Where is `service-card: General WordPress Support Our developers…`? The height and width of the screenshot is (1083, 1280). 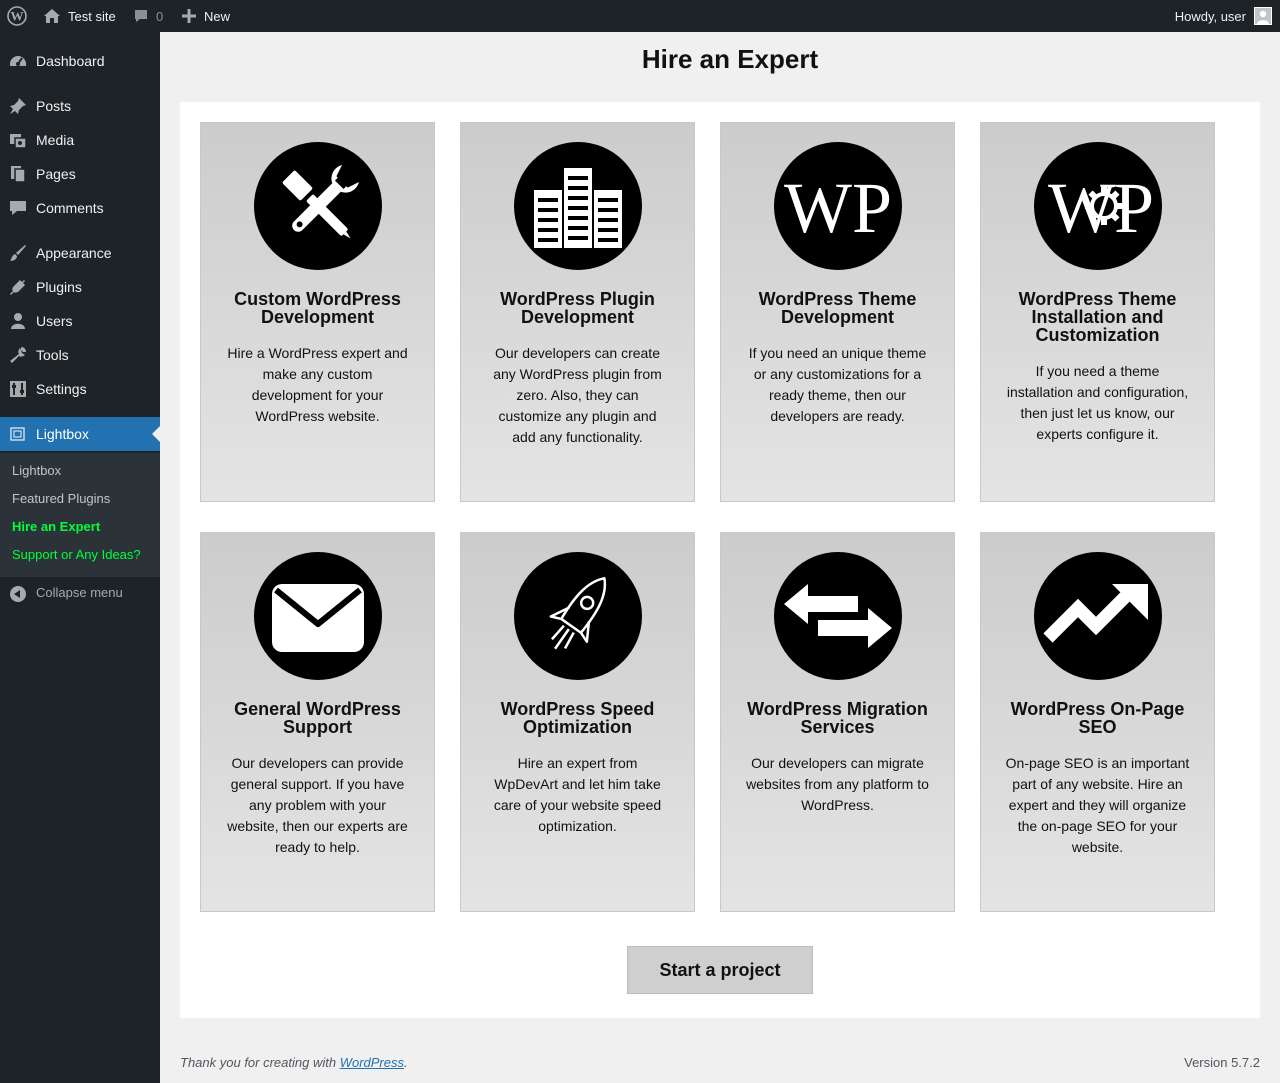 service-card: General WordPress Support Our developers… is located at coordinates (317, 722).